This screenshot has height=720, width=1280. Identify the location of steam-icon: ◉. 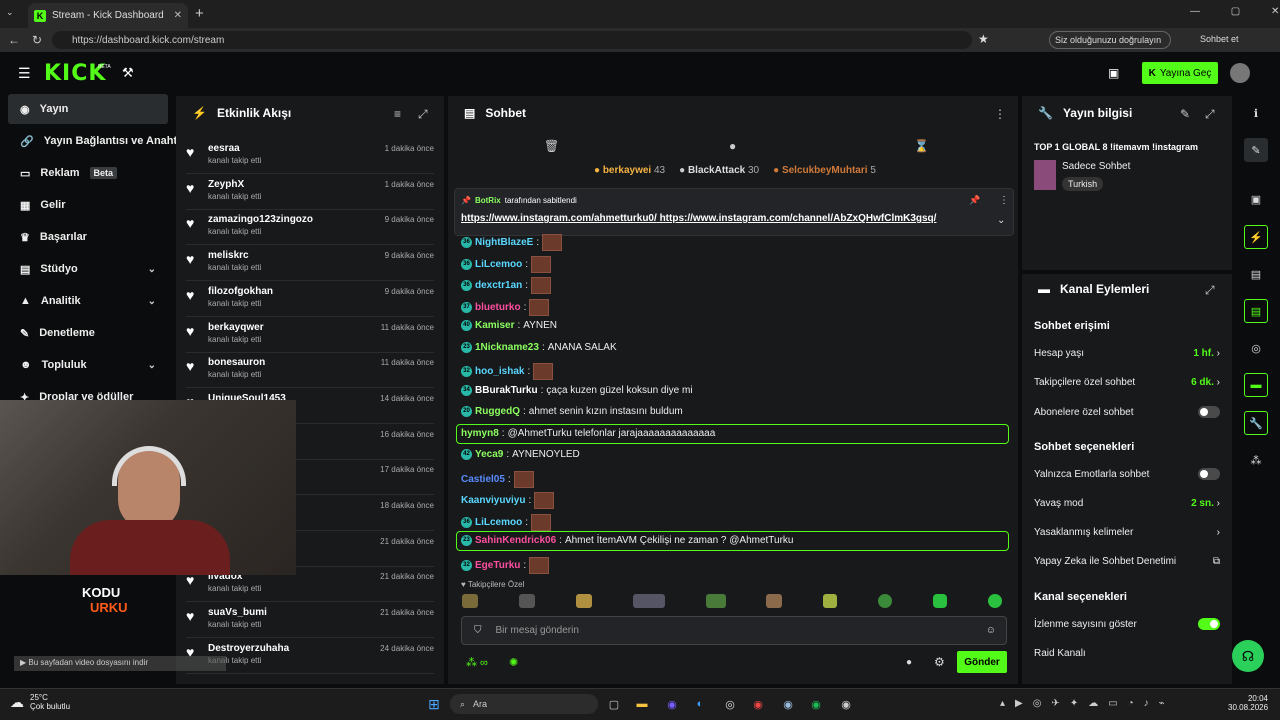
(788, 704).